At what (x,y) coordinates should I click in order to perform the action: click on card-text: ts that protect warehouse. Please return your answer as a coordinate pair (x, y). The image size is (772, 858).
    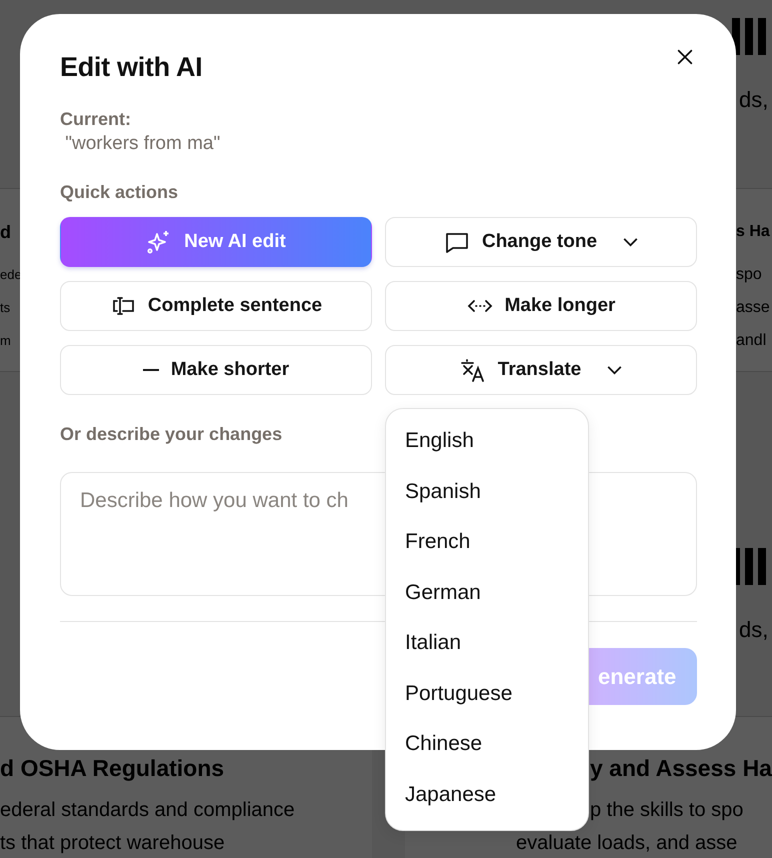
    Looking at the image, I should click on (112, 843).